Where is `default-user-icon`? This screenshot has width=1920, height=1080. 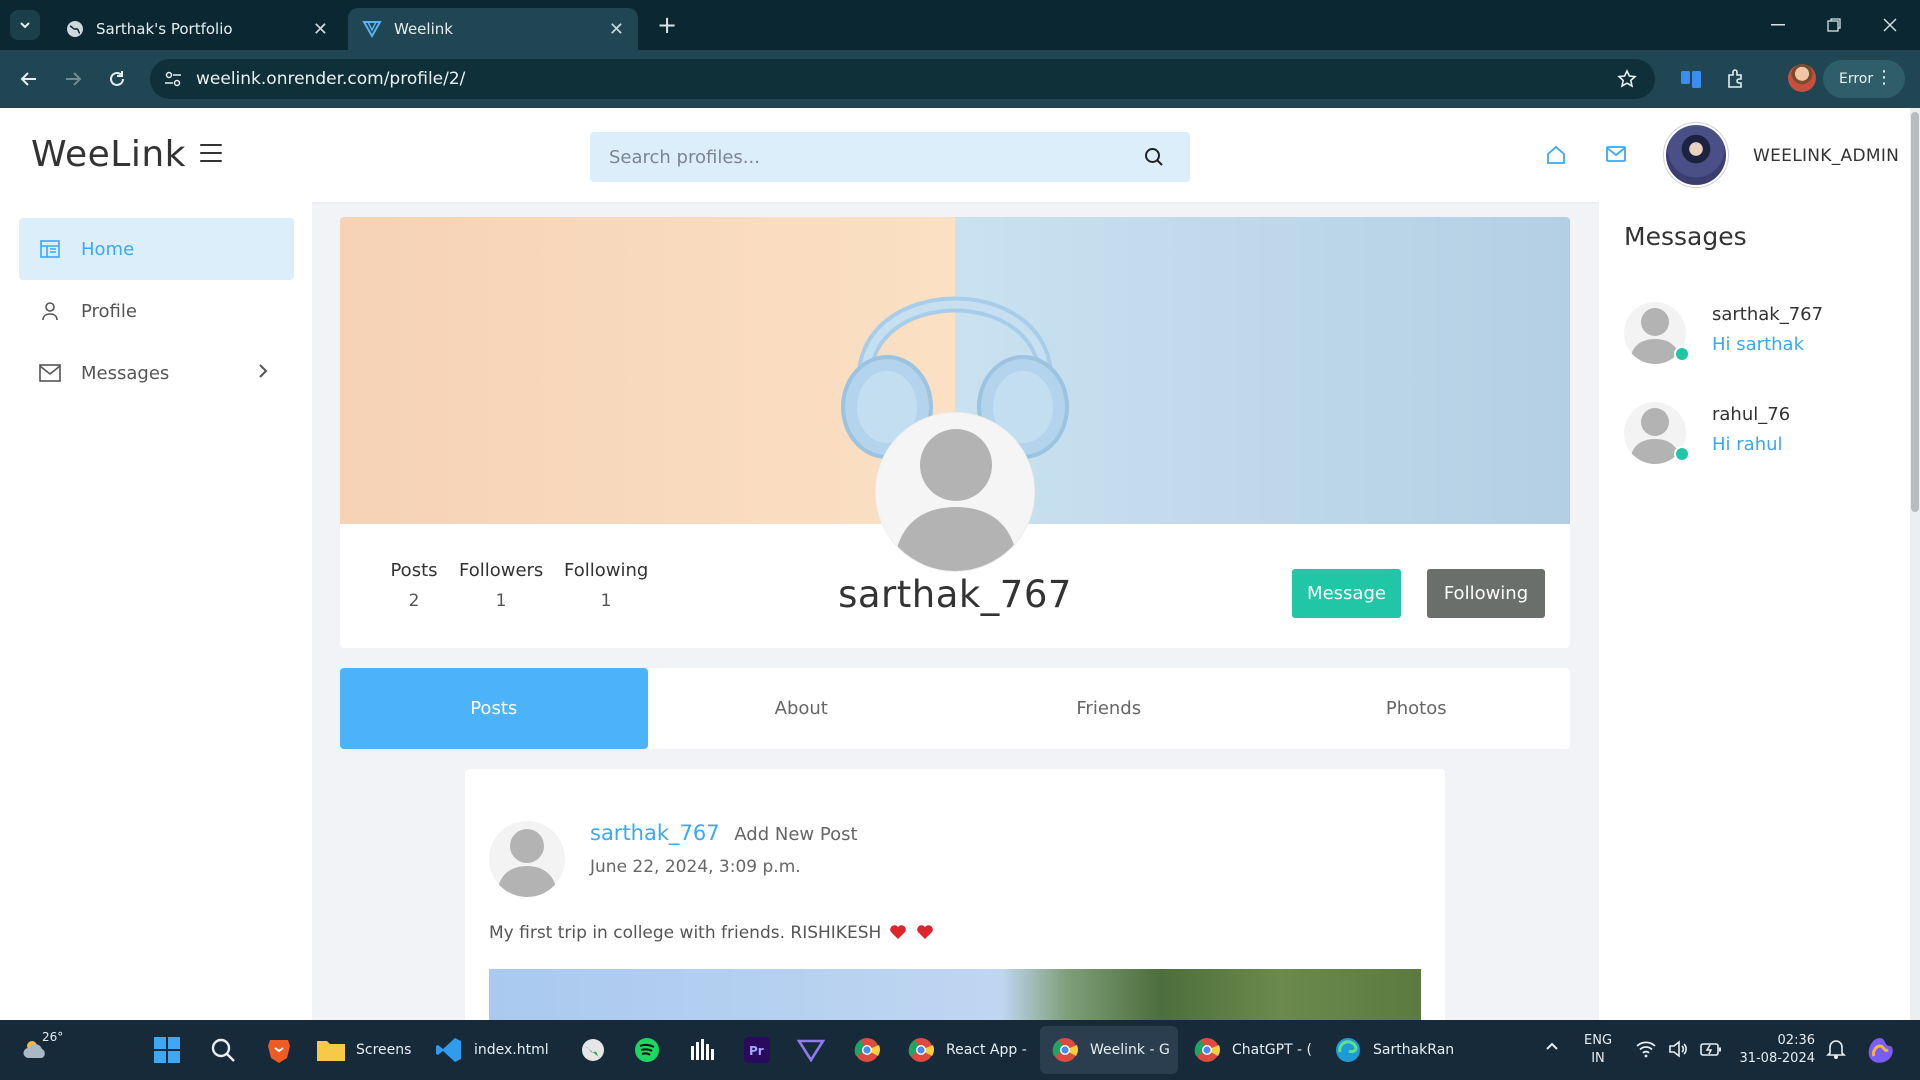
default-user-icon is located at coordinates (527, 863).